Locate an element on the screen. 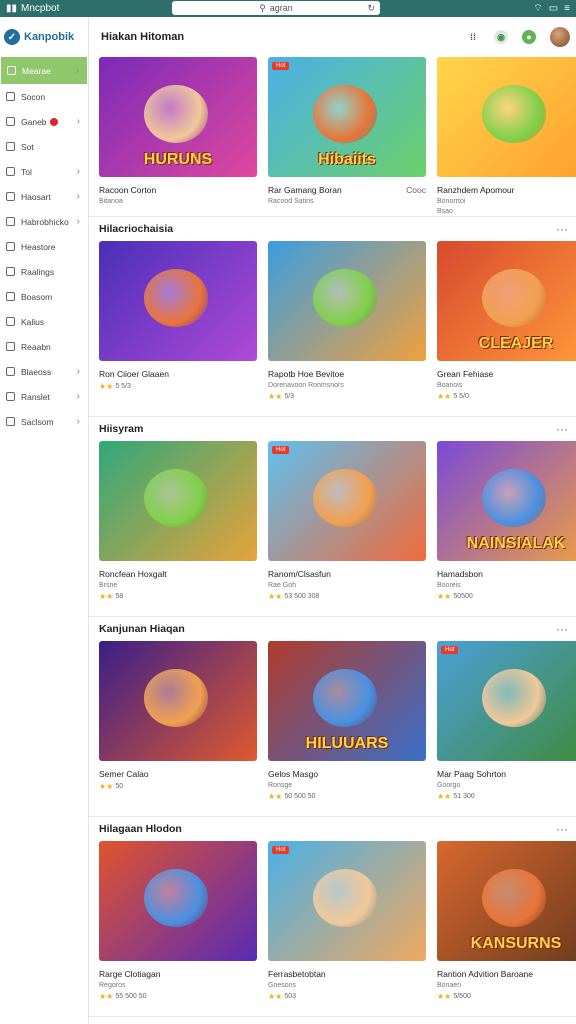 The width and height of the screenshot is (576, 1024). game-card: Semer Calao ★★ 50 is located at coordinates (178, 721).